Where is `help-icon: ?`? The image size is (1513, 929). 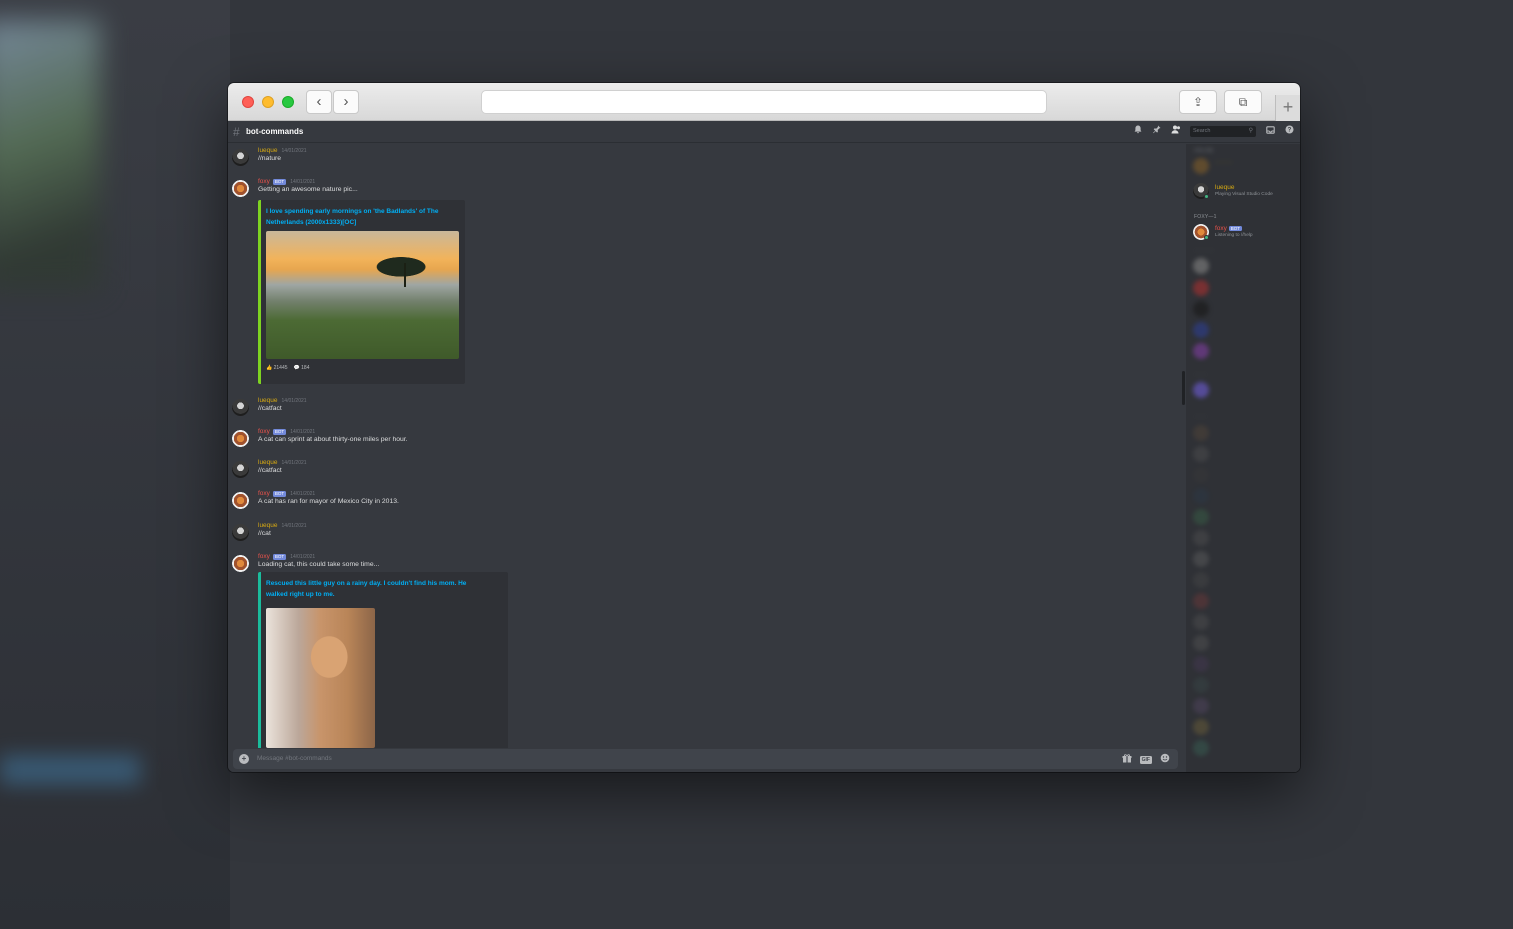 help-icon: ? is located at coordinates (1289, 131).